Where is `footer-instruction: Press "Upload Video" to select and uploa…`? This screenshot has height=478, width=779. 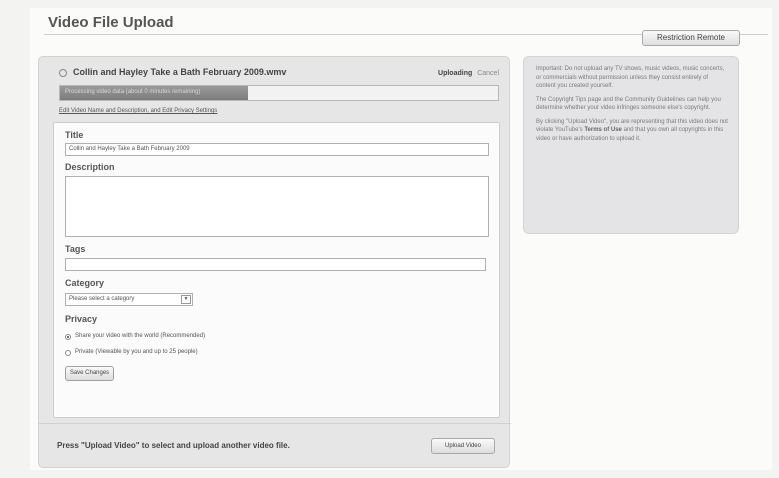
footer-instruction: Press "Upload Video" to select and uploa… is located at coordinates (173, 445).